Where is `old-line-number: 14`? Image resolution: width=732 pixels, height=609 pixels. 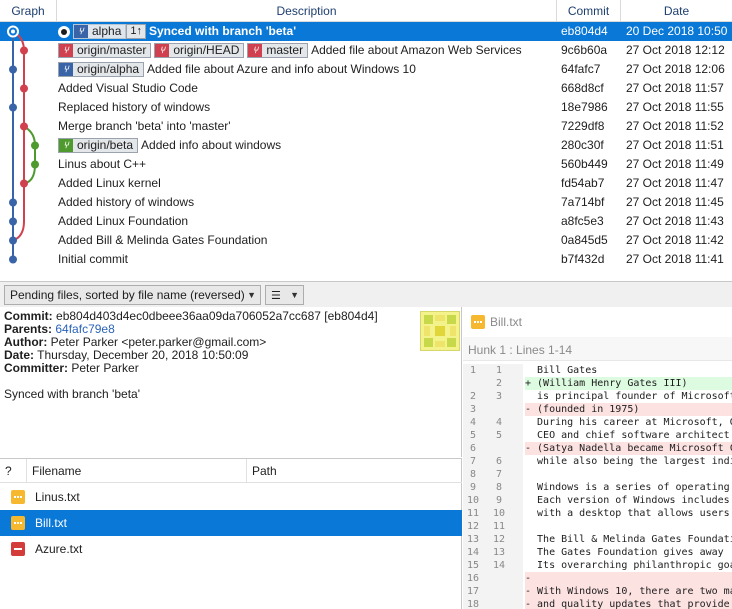 old-line-number: 14 is located at coordinates (473, 552).